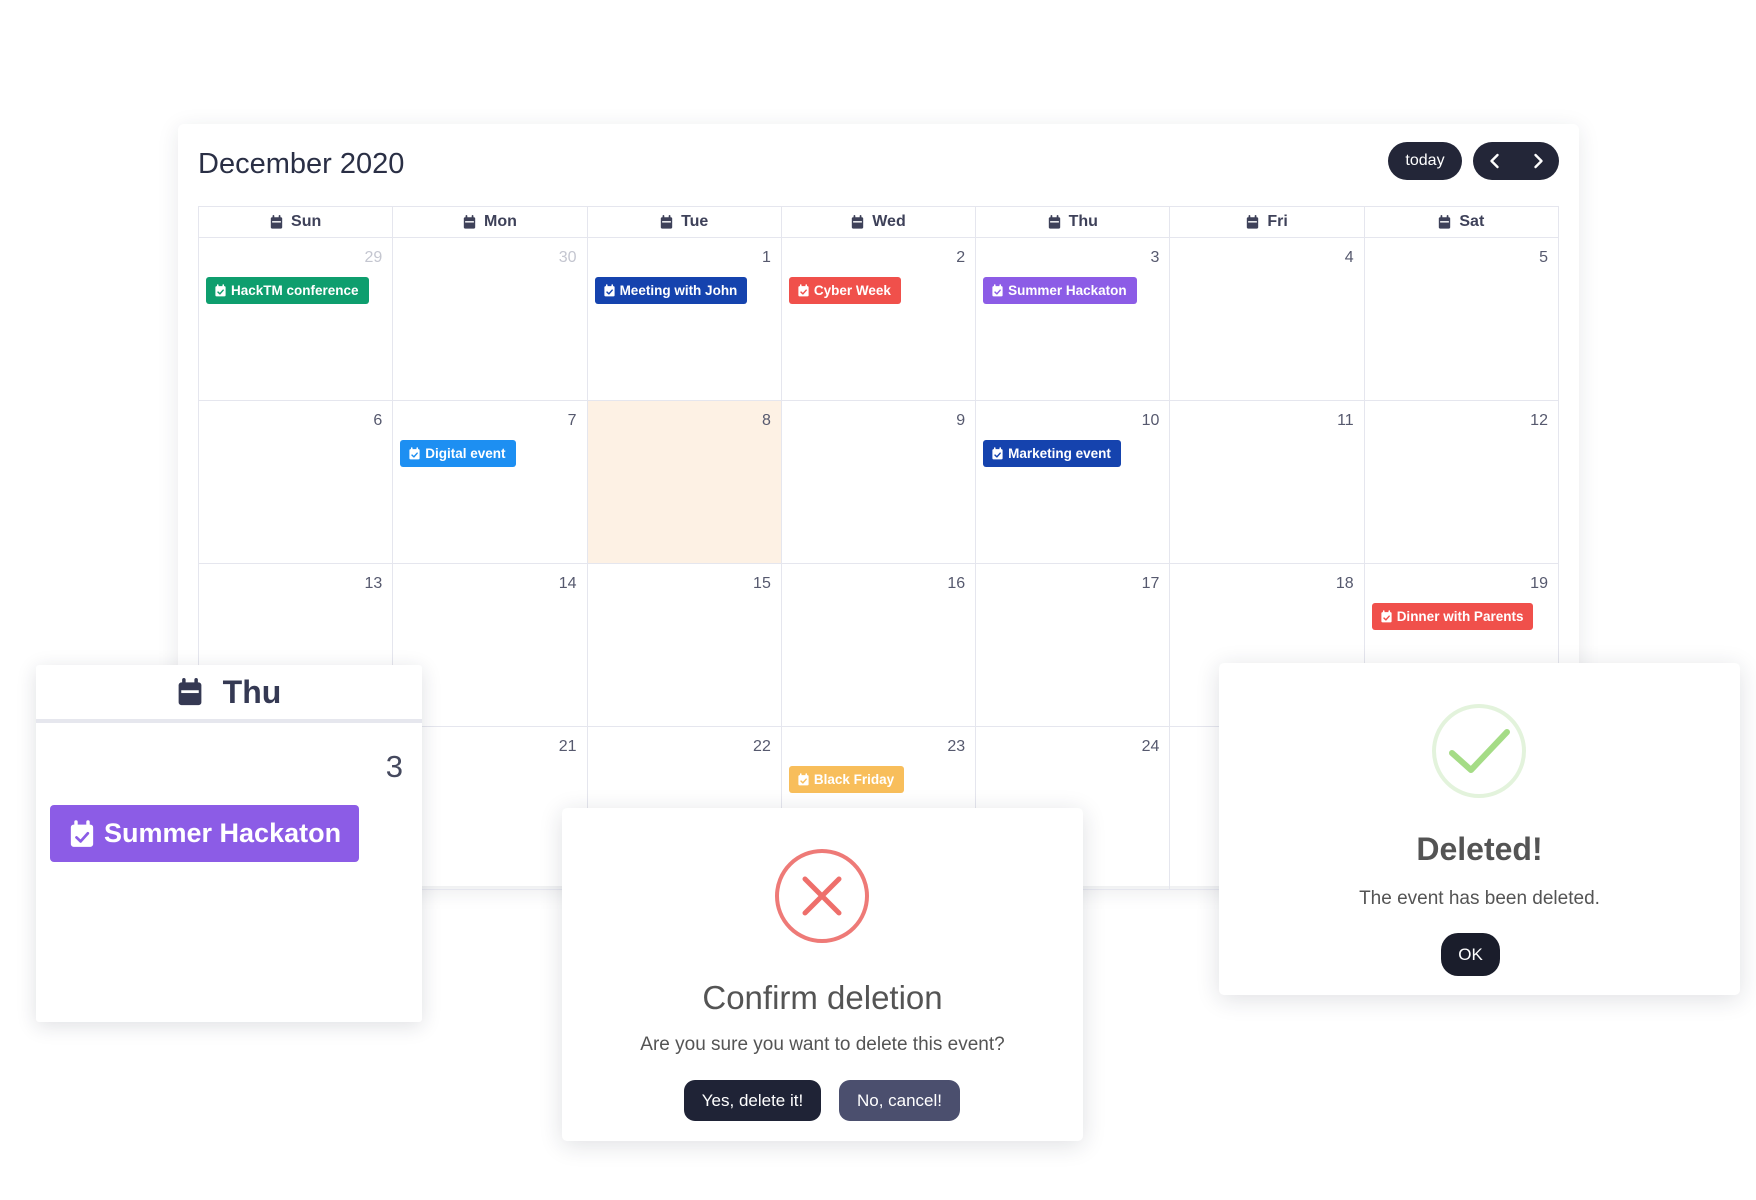 The width and height of the screenshot is (1756, 1200). Describe the element at coordinates (1344, 583) in the screenshot. I see `day-number: 18` at that location.